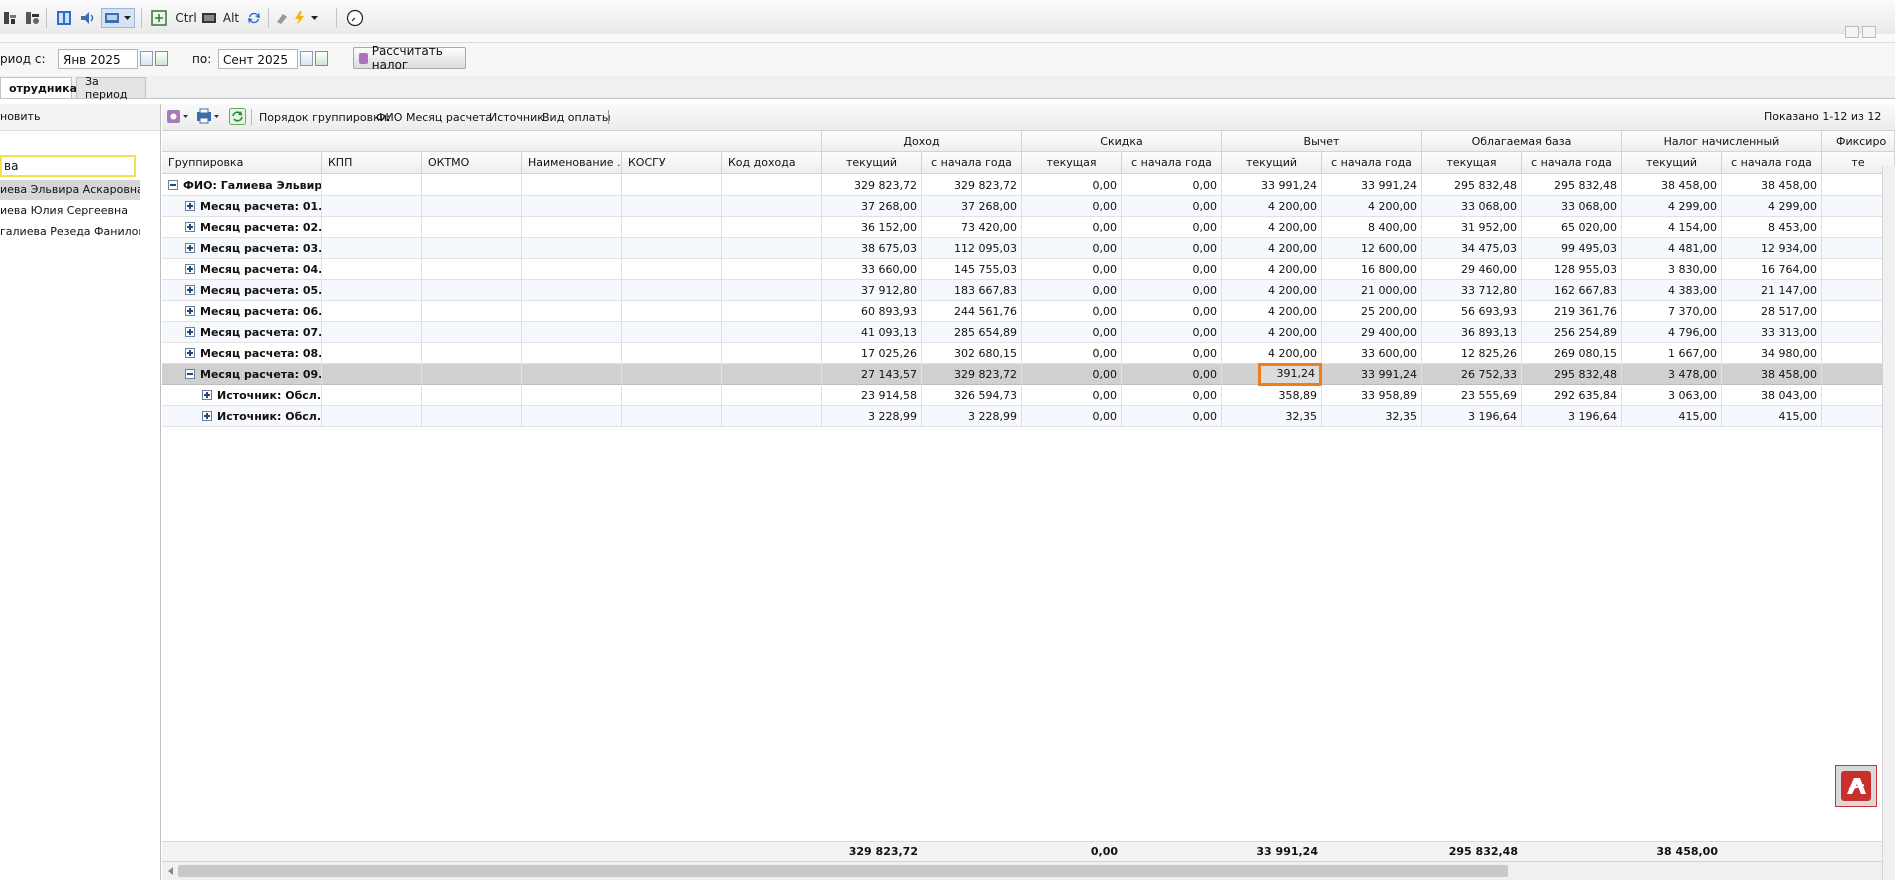  I want to click on value-cell: 285 654,89, so click(972, 332).